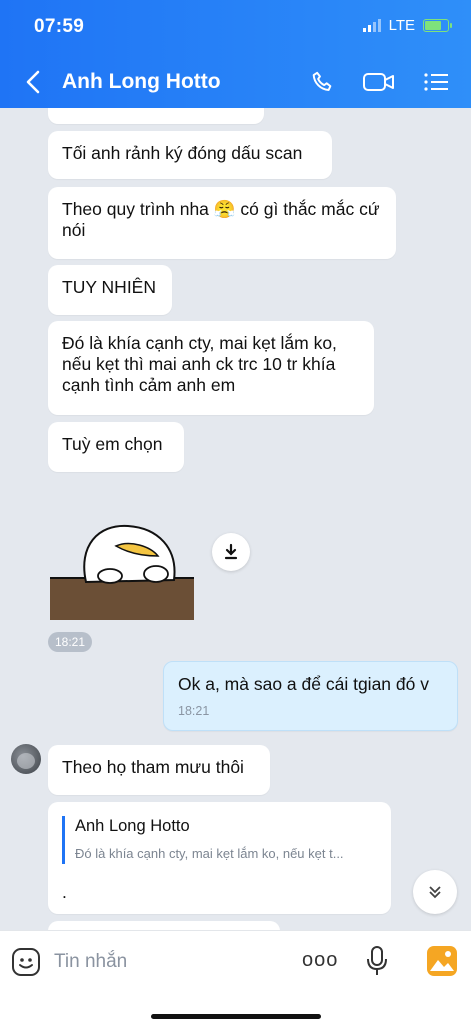 This screenshot has width=471, height=1025. Describe the element at coordinates (26, 962) in the screenshot. I see `emoji-icon` at that location.